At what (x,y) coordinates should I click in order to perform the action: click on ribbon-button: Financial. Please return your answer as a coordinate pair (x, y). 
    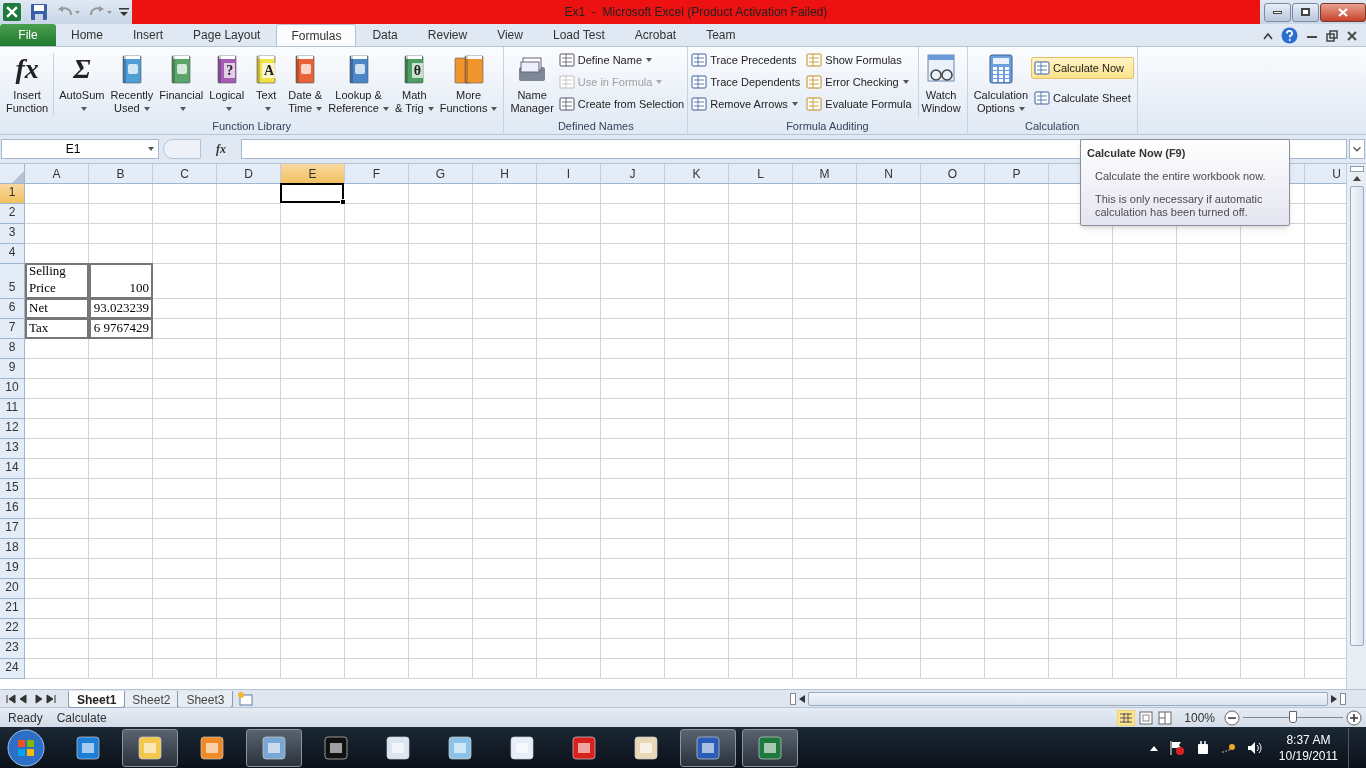
    Looking at the image, I should click on (181, 82).